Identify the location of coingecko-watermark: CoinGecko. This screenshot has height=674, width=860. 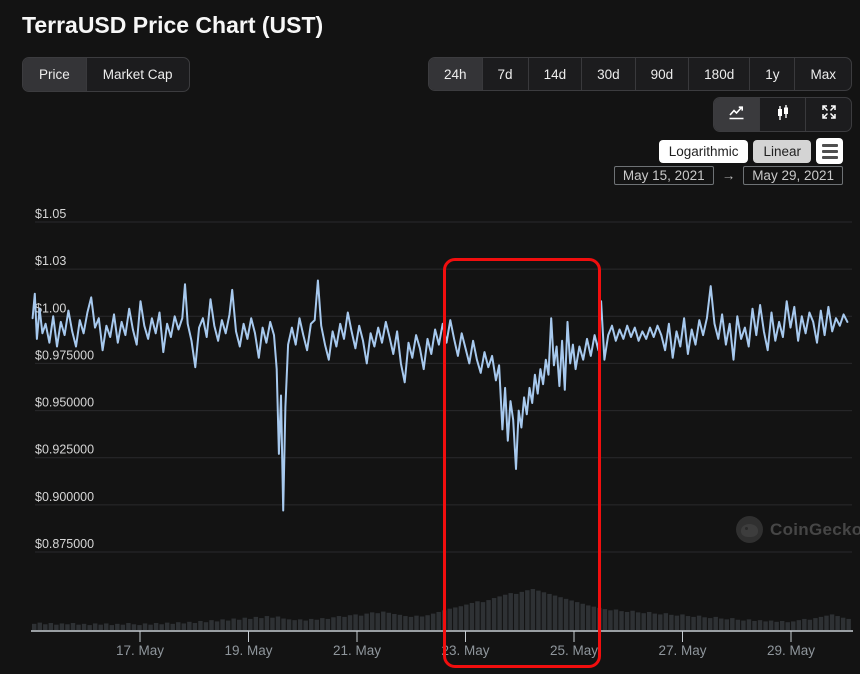
(798, 529).